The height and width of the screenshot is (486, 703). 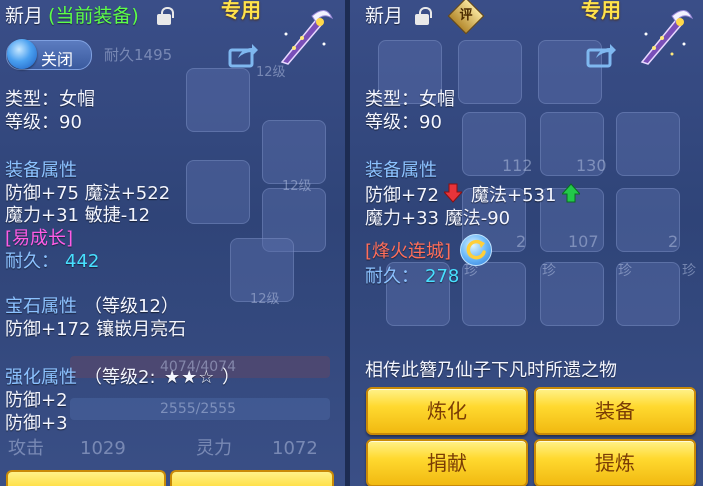 I want to click on attribute-line: 防御+75 魔法+522, so click(x=88, y=193).